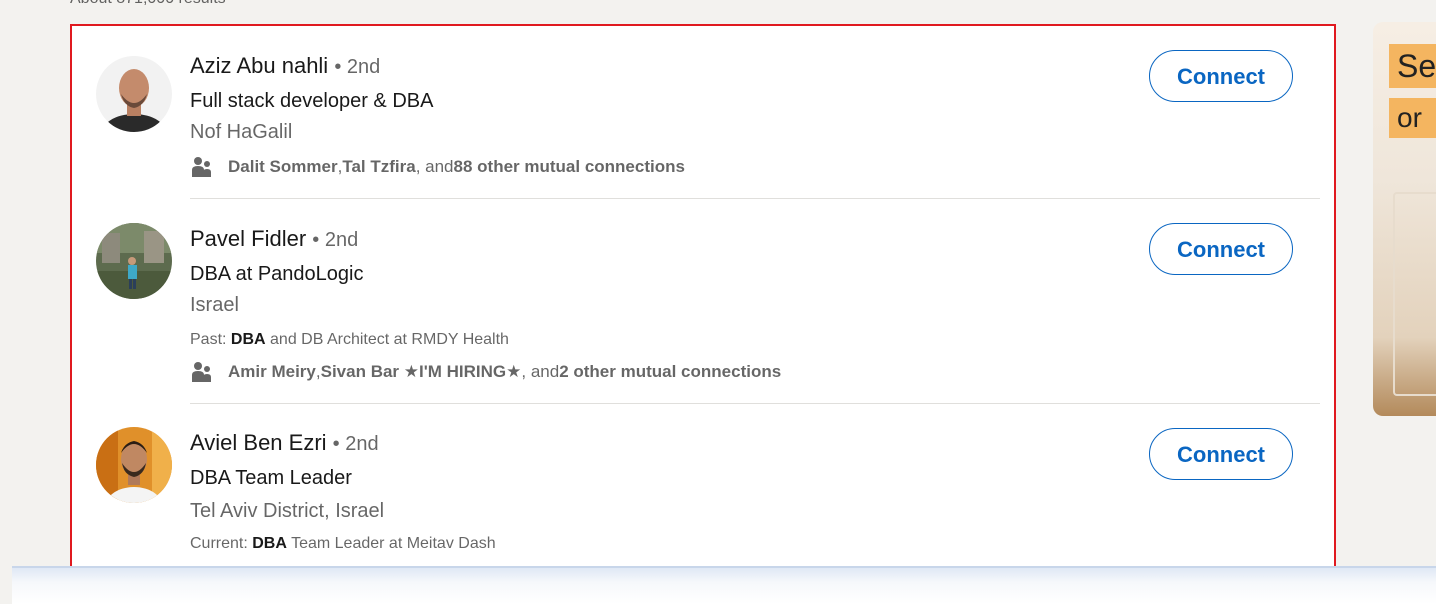 The image size is (1436, 604). I want to click on mutual-others-link: 2 other mutual connections, so click(670, 372).